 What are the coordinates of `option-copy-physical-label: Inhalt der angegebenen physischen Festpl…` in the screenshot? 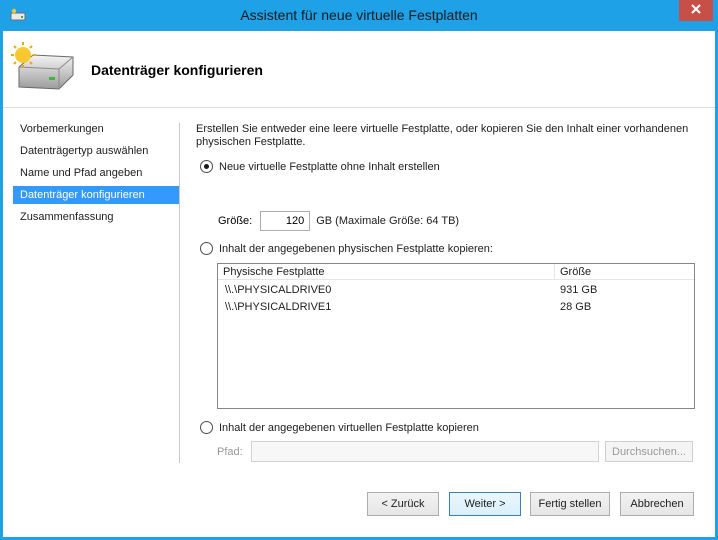 It's located at (356, 248).